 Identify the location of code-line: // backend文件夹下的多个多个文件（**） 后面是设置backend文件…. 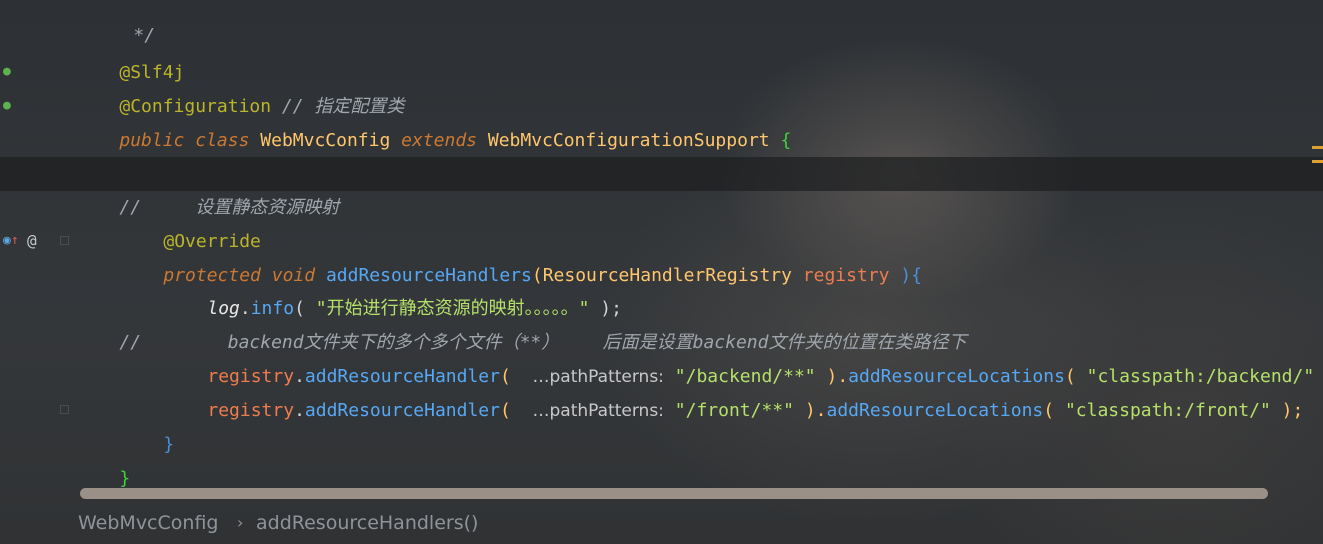
(521, 322).